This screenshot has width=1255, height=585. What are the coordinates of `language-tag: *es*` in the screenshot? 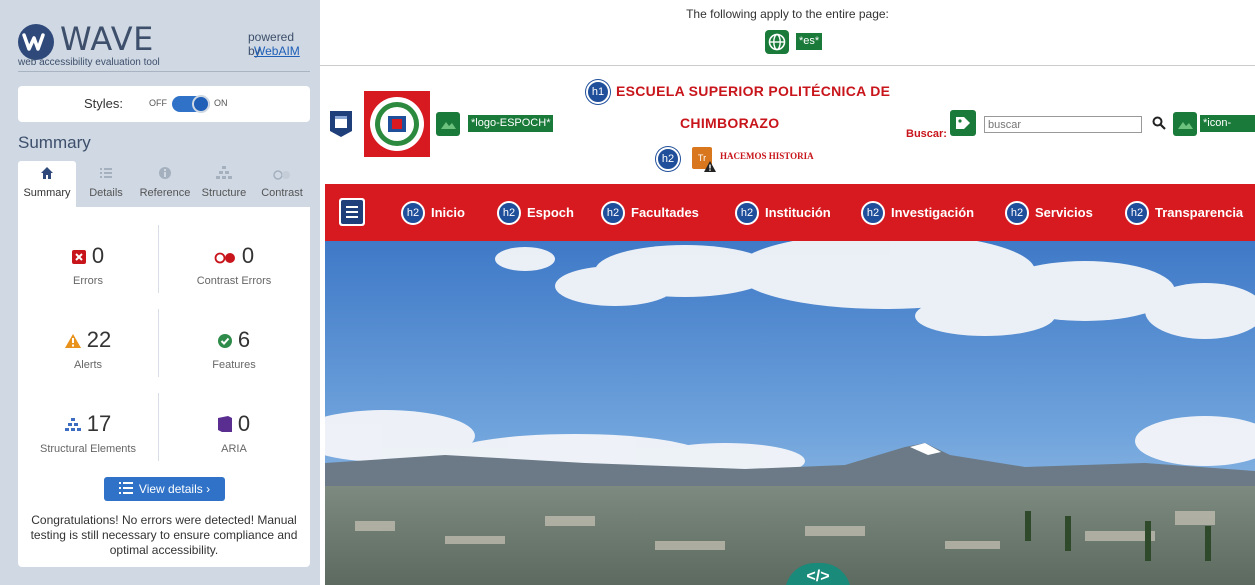 It's located at (809, 41).